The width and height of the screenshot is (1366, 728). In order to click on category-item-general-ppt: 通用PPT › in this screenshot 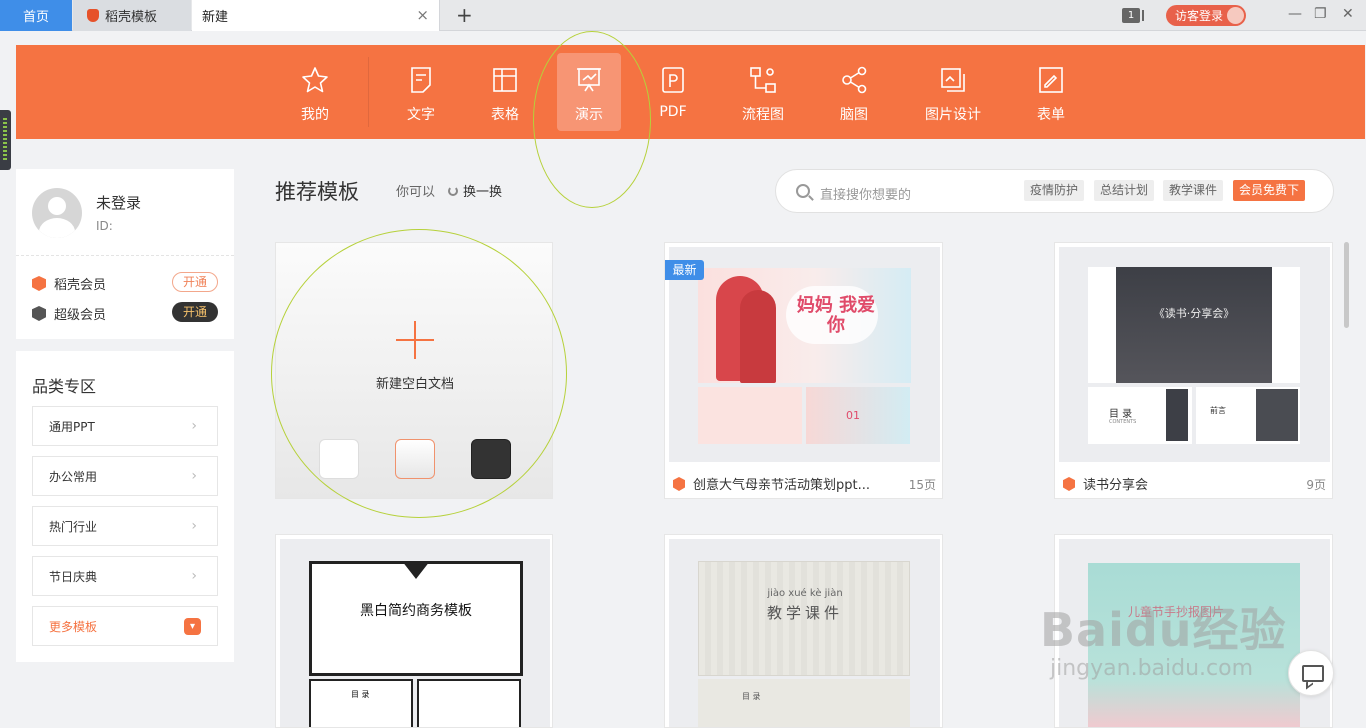, I will do `click(125, 426)`.